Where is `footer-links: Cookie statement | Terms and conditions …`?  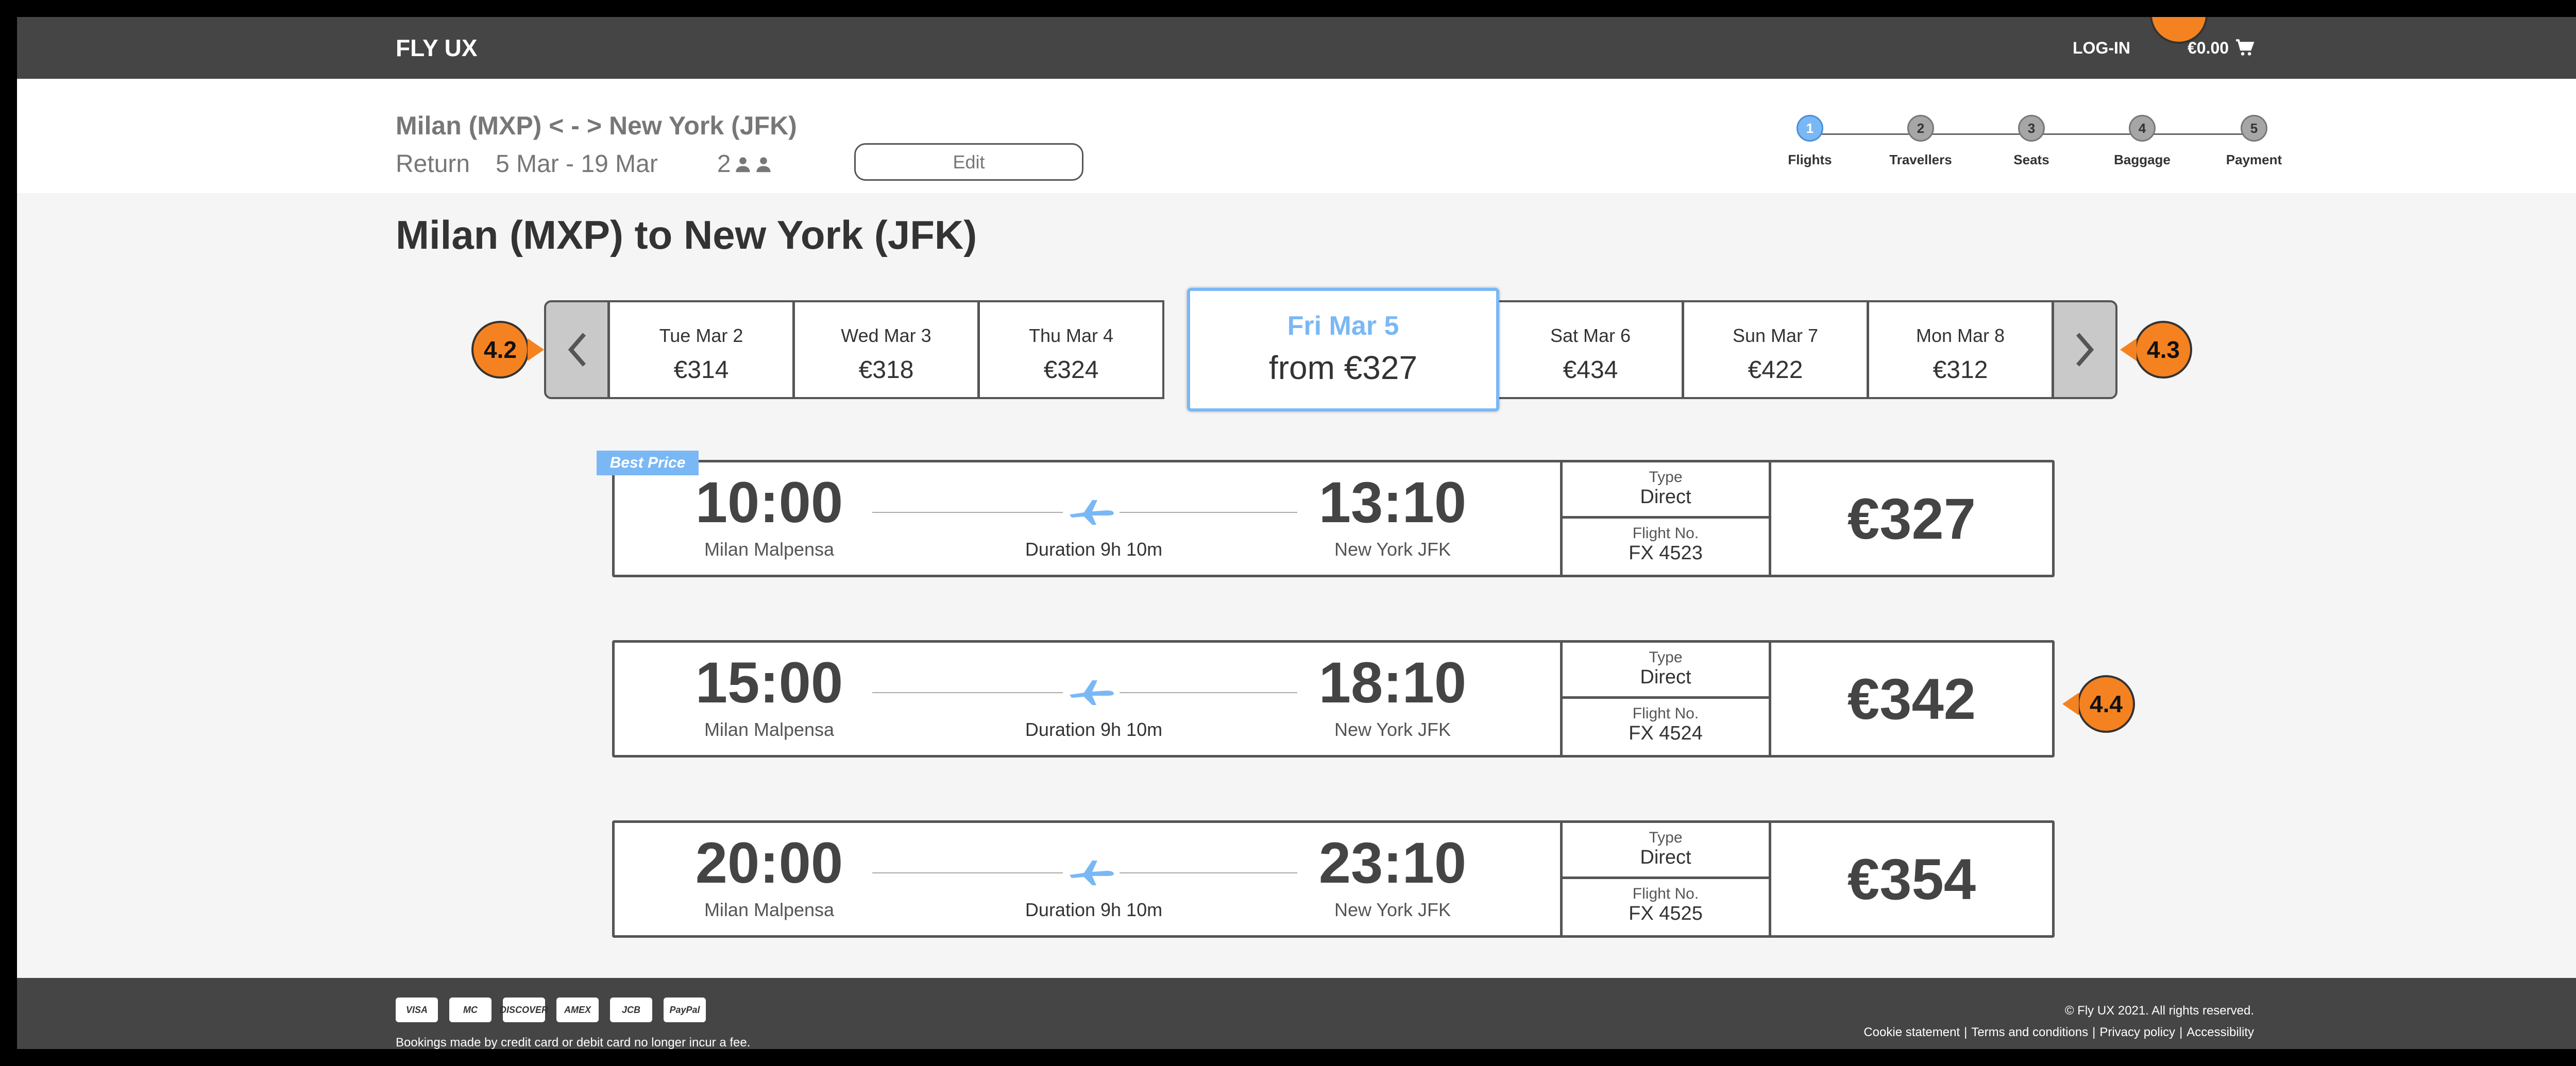
footer-links: Cookie statement | Terms and conditions … is located at coordinates (2058, 1032).